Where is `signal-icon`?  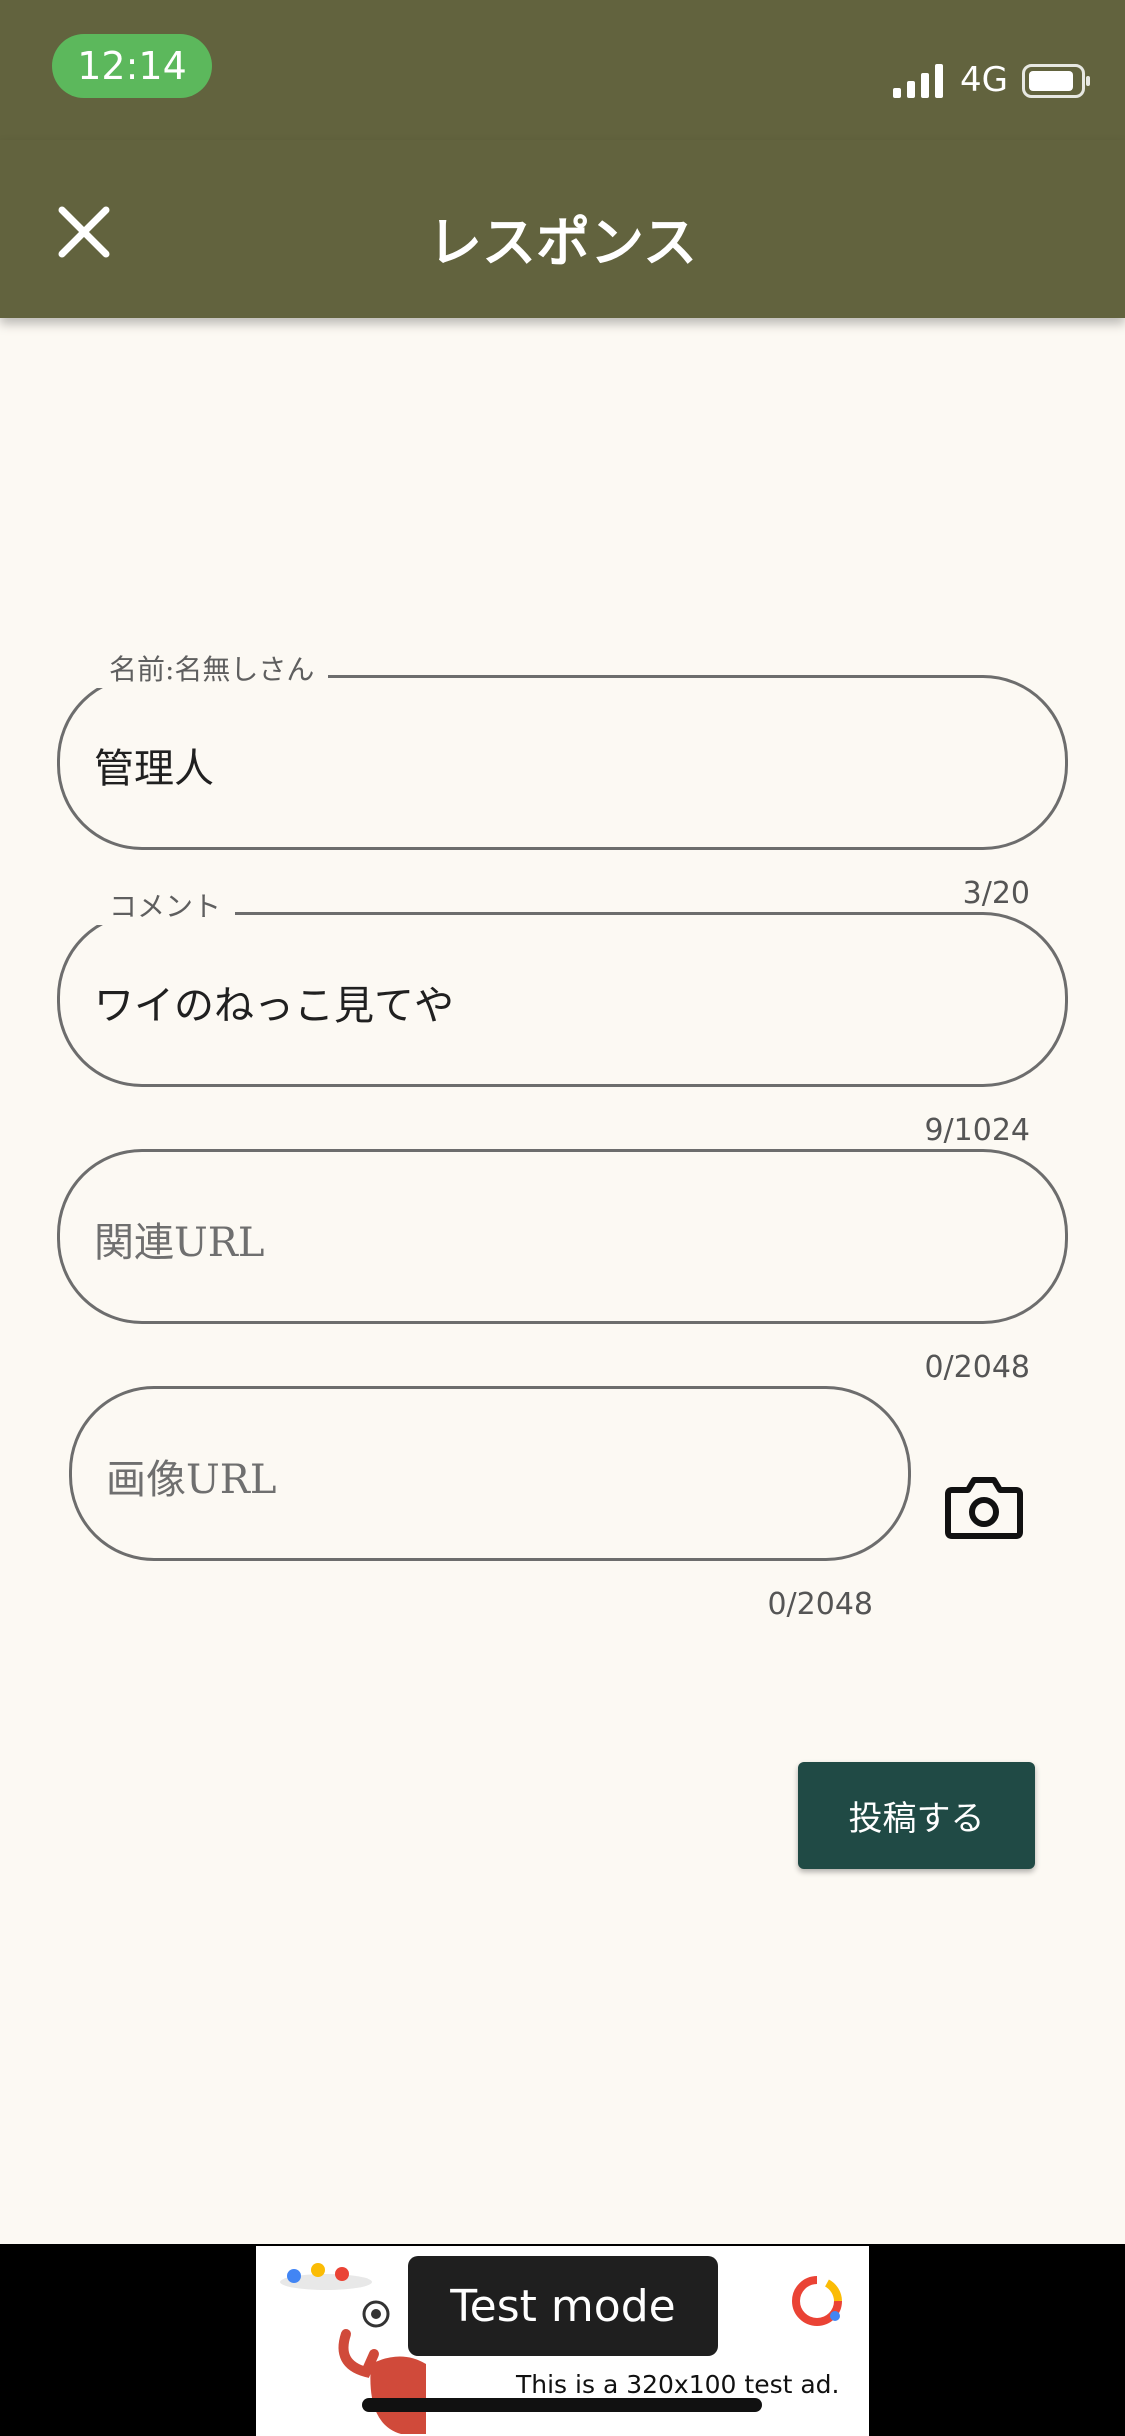
signal-icon is located at coordinates (918, 81).